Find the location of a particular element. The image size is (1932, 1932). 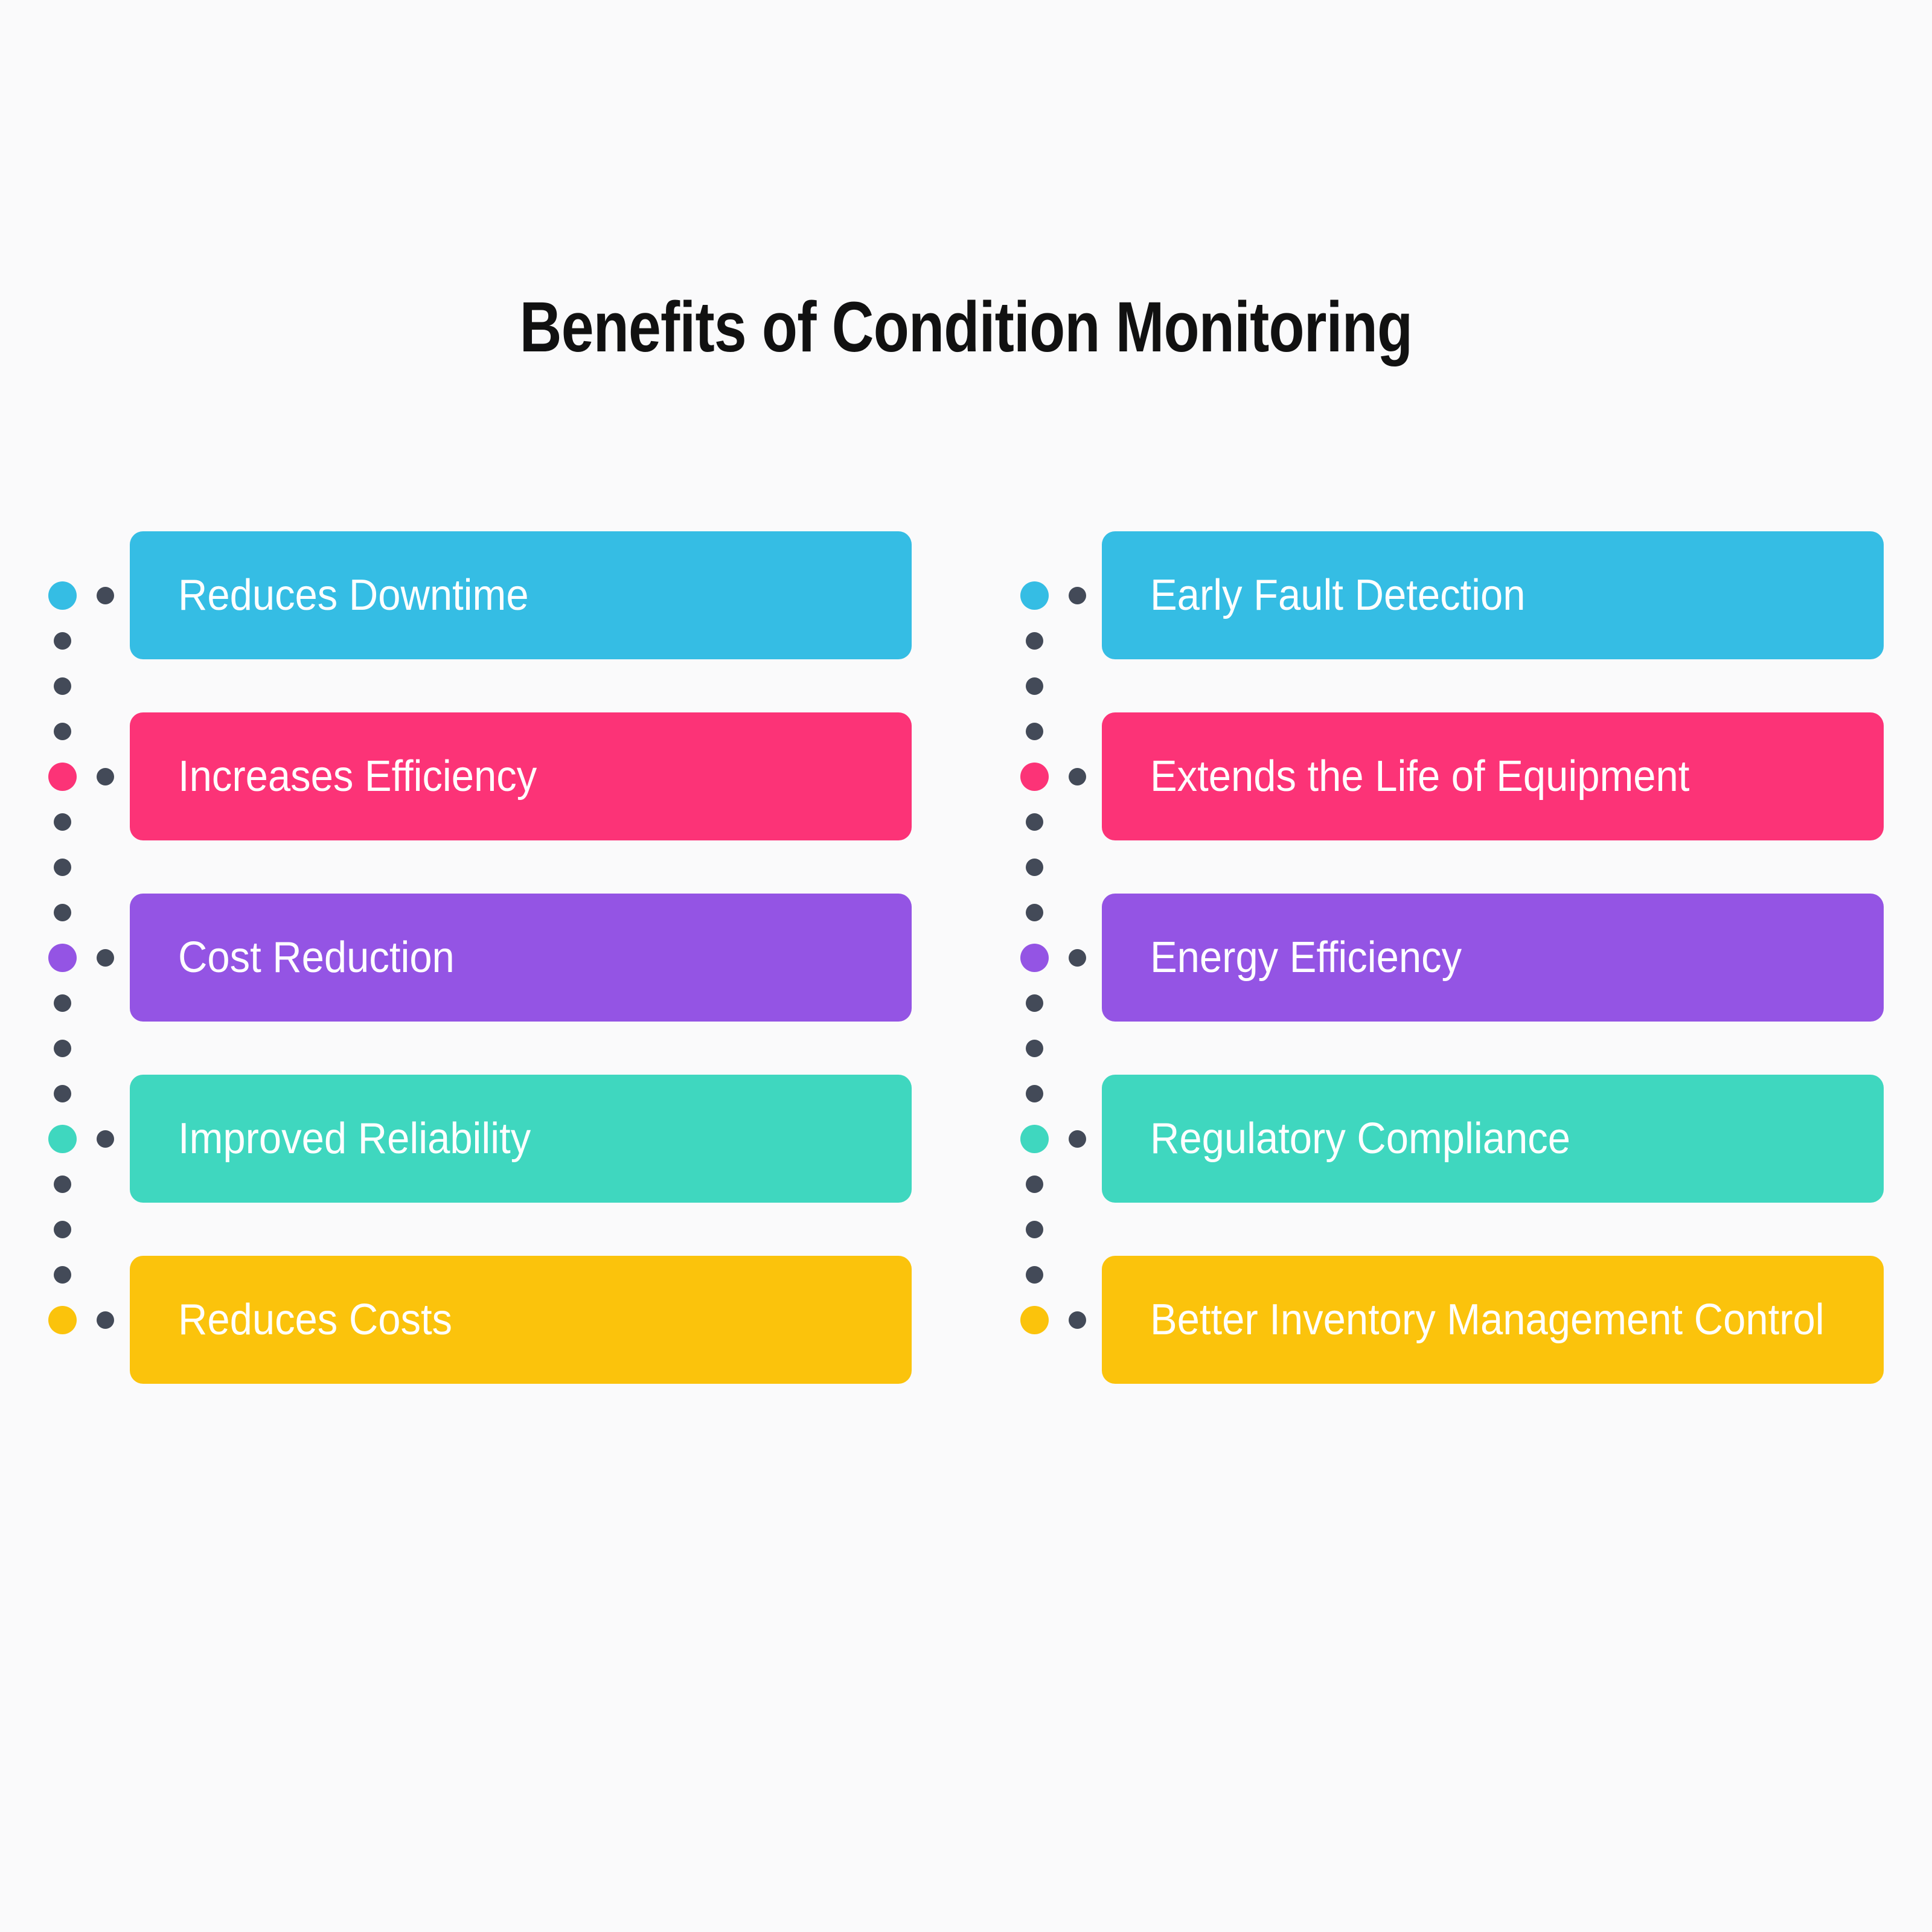

benefit-label: Regulatory Compliance is located at coordinates (1360, 1138).